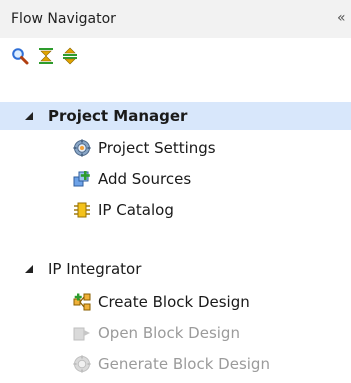 The image size is (351, 383). I want to click on search-button, so click(20, 56).